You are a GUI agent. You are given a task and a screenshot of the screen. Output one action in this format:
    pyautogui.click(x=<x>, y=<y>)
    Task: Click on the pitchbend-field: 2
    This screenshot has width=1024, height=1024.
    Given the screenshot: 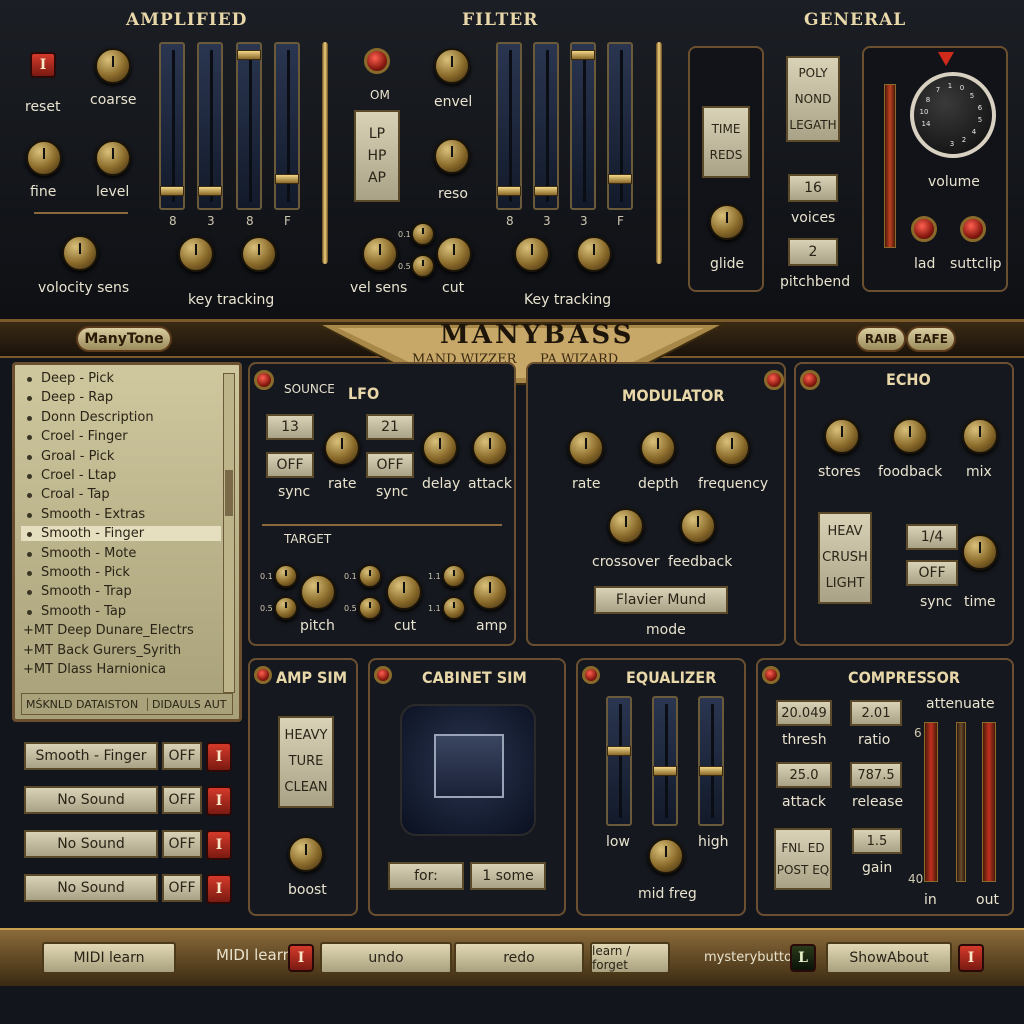 What is the action you would take?
    pyautogui.click(x=813, y=252)
    